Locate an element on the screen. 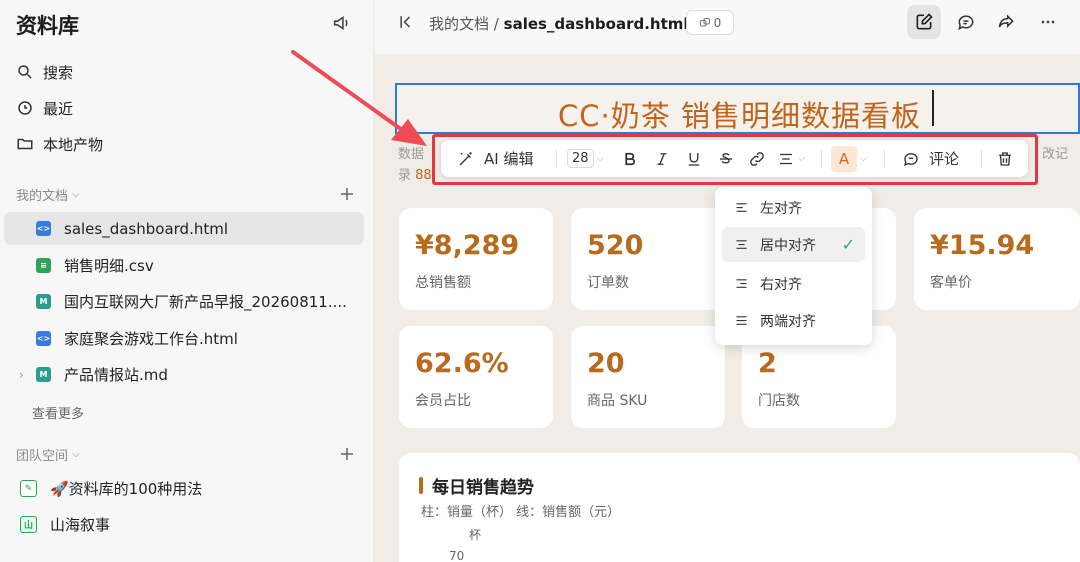  team-item-shanhai: 山 山海叙事 is located at coordinates (184, 524).